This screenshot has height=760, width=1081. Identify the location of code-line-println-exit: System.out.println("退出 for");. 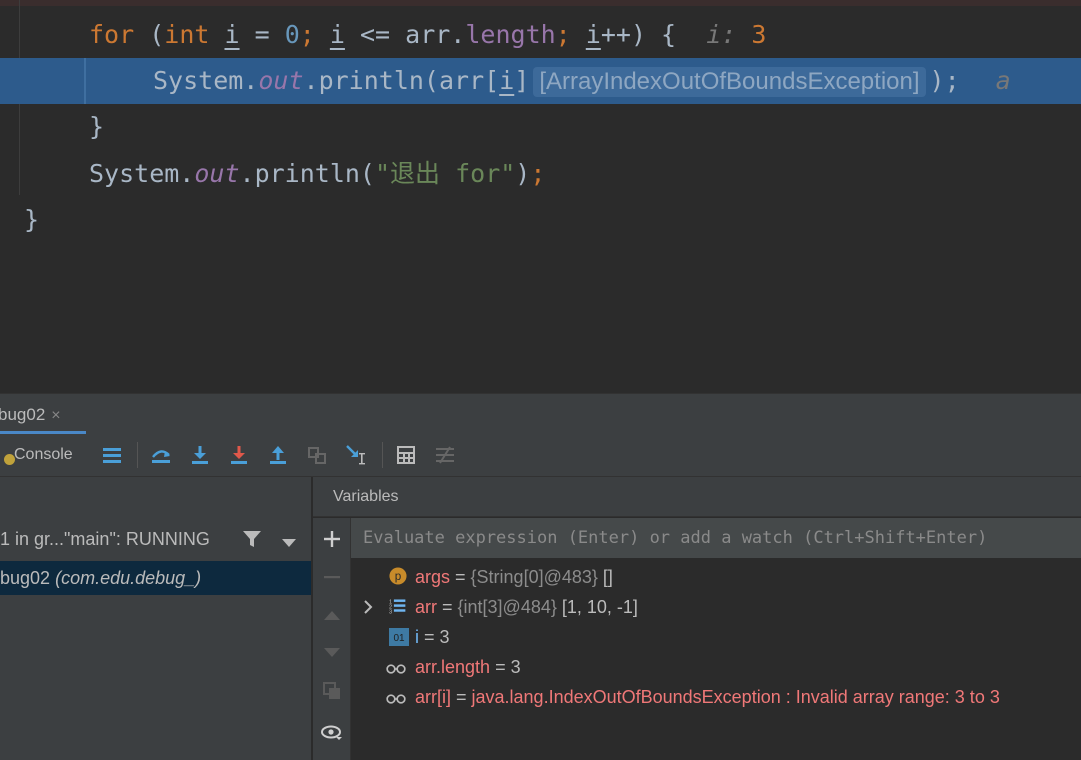
(317, 174).